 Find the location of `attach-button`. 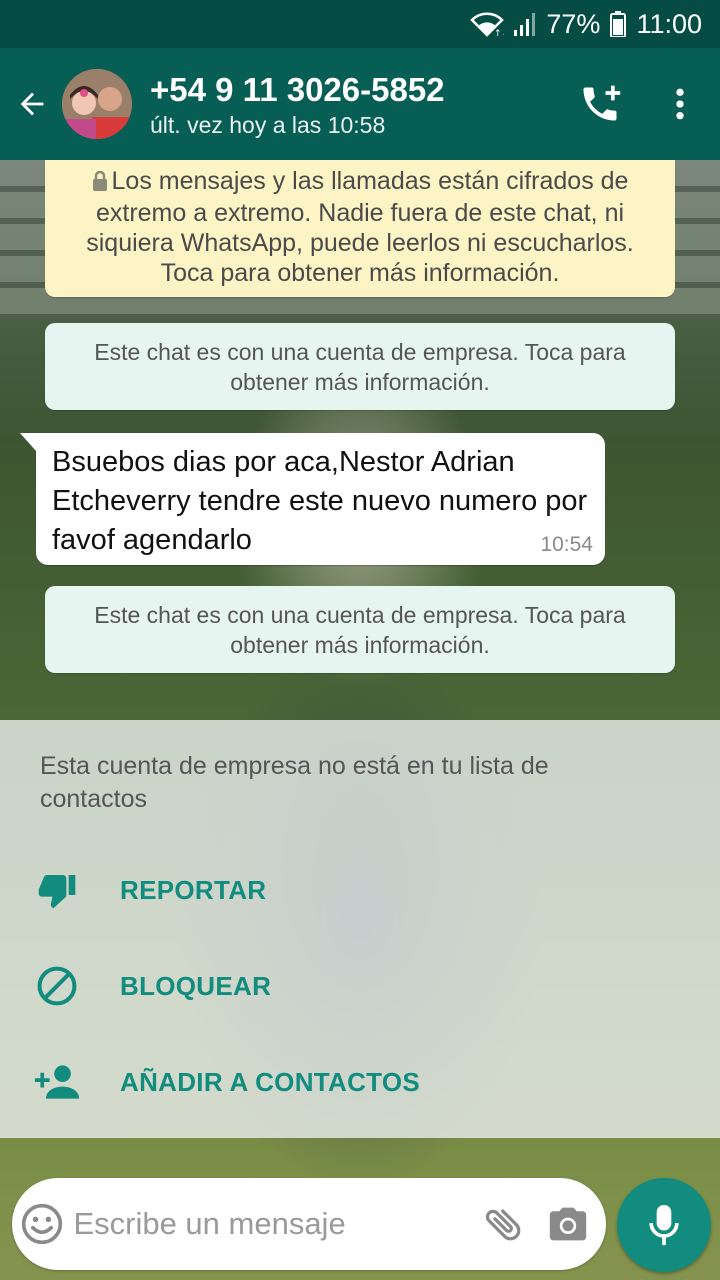

attach-button is located at coordinates (504, 1224).